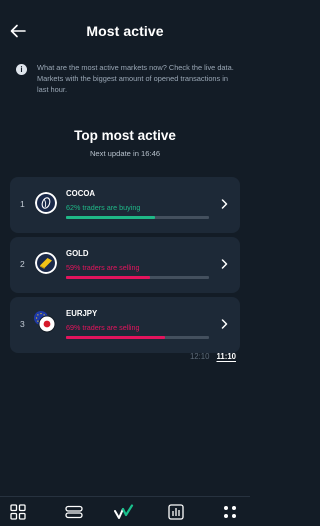 The height and width of the screenshot is (526, 320). Describe the element at coordinates (125, 135) in the screenshot. I see `section-title: Top most active` at that location.